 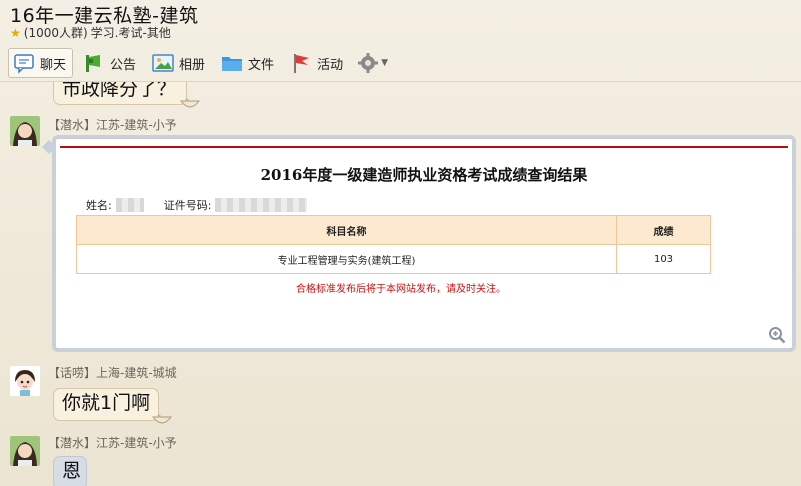 I want to click on star-icon: ★, so click(x=15, y=32).